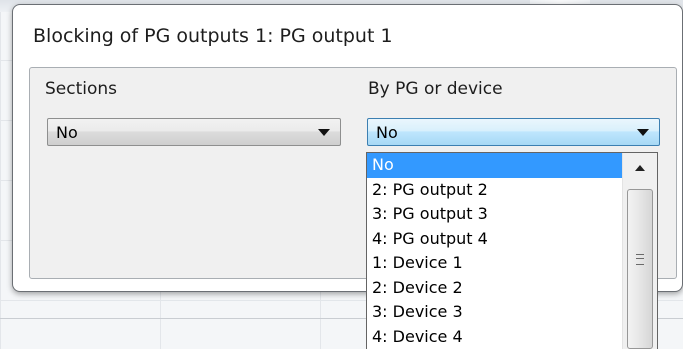 The image size is (683, 349). What do you see at coordinates (495, 214) in the screenshot?
I see `dropdown-option: 3: PG output 3` at bounding box center [495, 214].